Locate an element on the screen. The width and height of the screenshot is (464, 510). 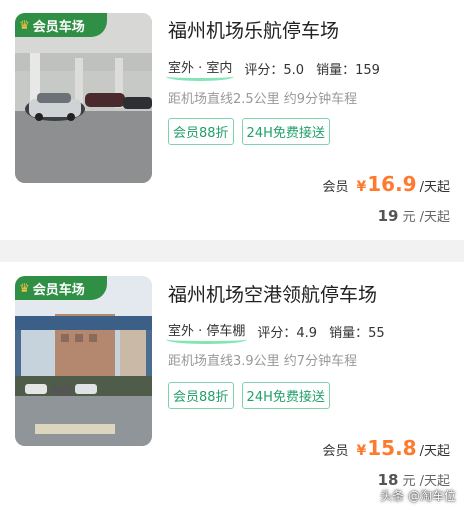
distance-info: 距机场直线2.5公里 约9分钟车程 is located at coordinates (263, 99).